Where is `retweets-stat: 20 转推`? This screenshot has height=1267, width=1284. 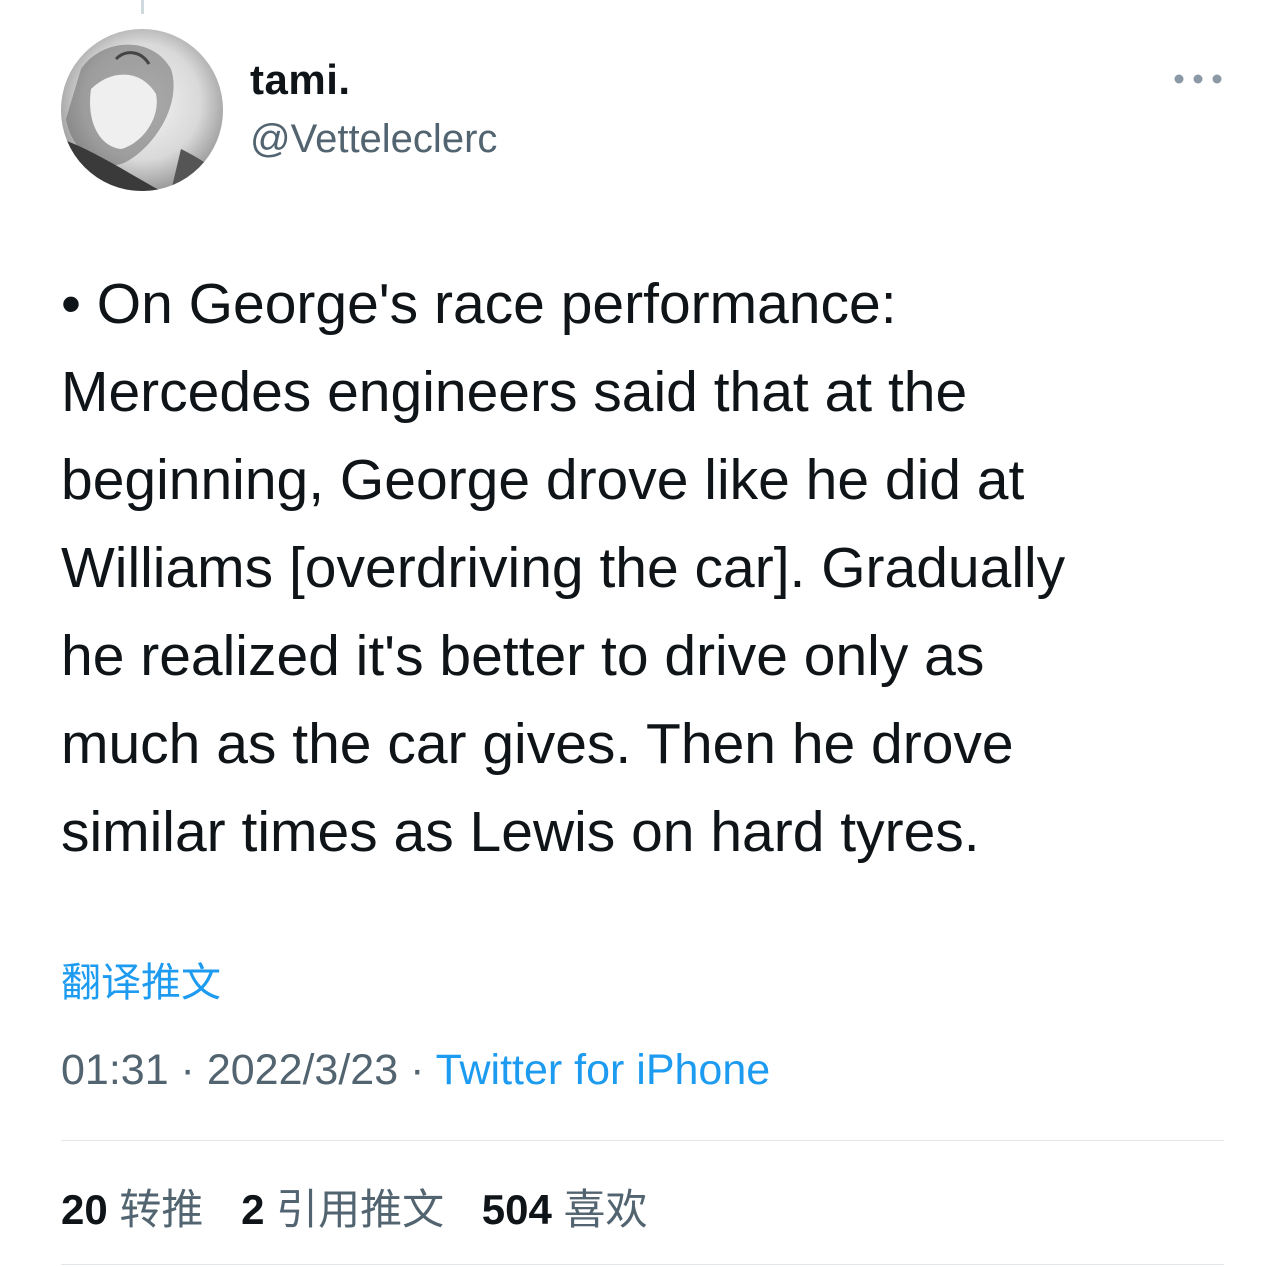
retweets-stat: 20 转推 is located at coordinates (132, 1209).